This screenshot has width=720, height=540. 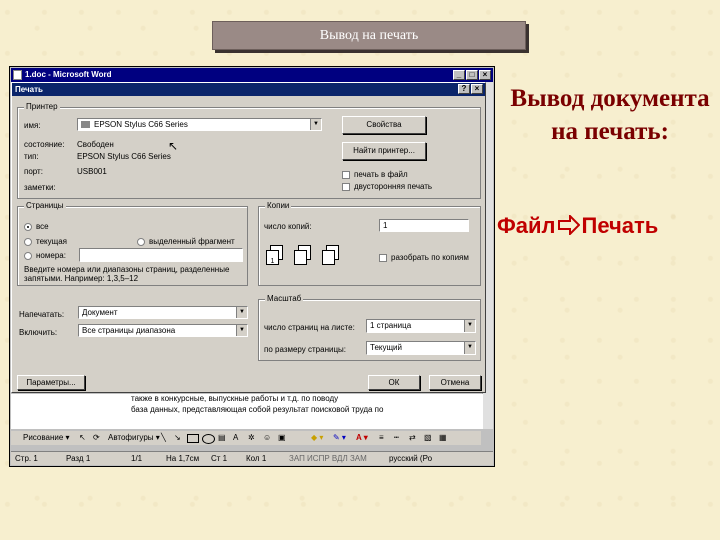 I want to click on printer-name-label: имя:, so click(x=32, y=125).